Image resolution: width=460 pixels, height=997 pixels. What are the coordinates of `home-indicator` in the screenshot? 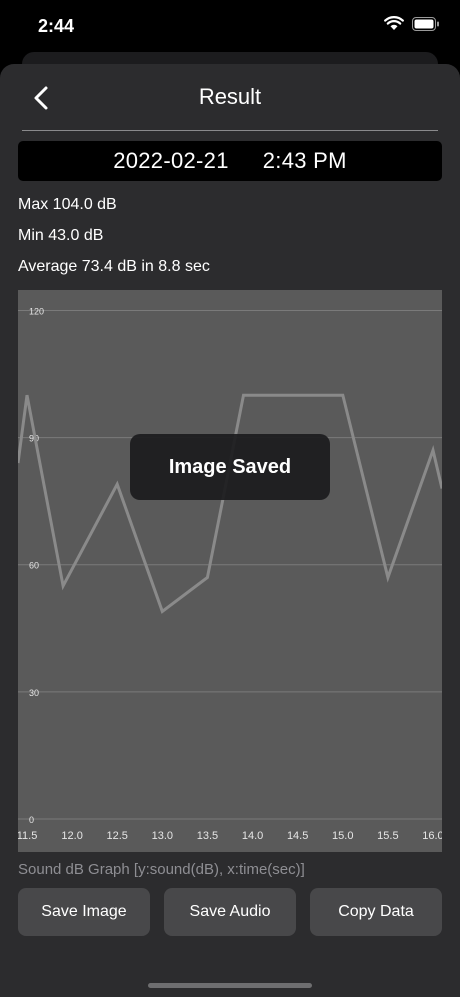 It's located at (230, 985).